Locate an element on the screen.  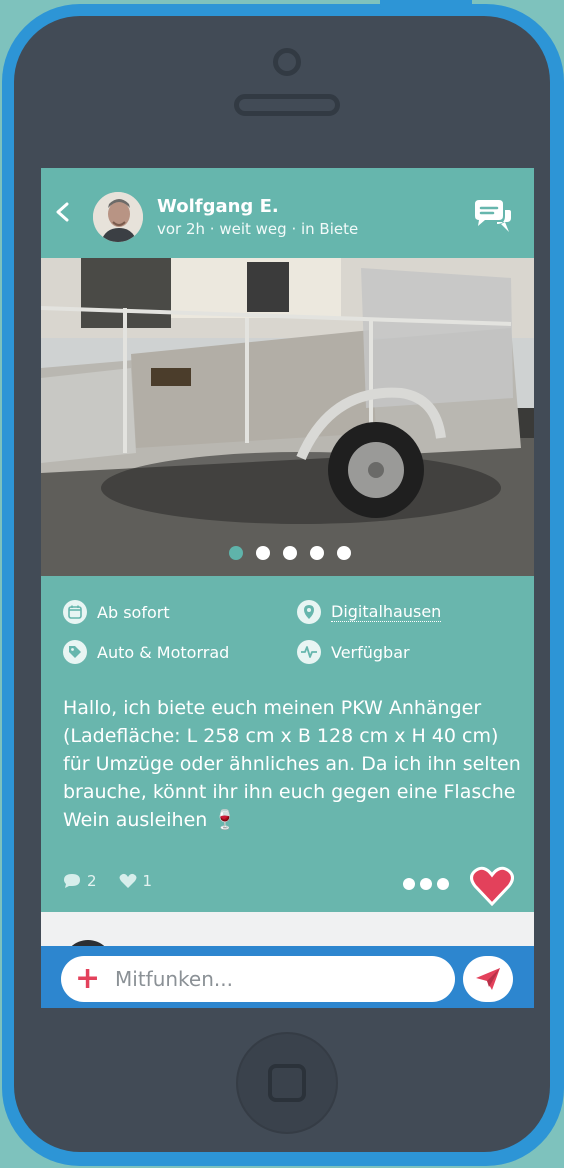
location-pin-icon is located at coordinates (309, 612).